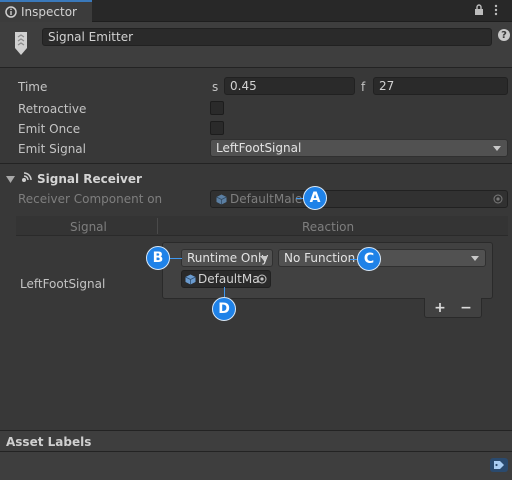  Describe the element at coordinates (243, 86) in the screenshot. I see `time-seconds-value: 0.45` at that location.